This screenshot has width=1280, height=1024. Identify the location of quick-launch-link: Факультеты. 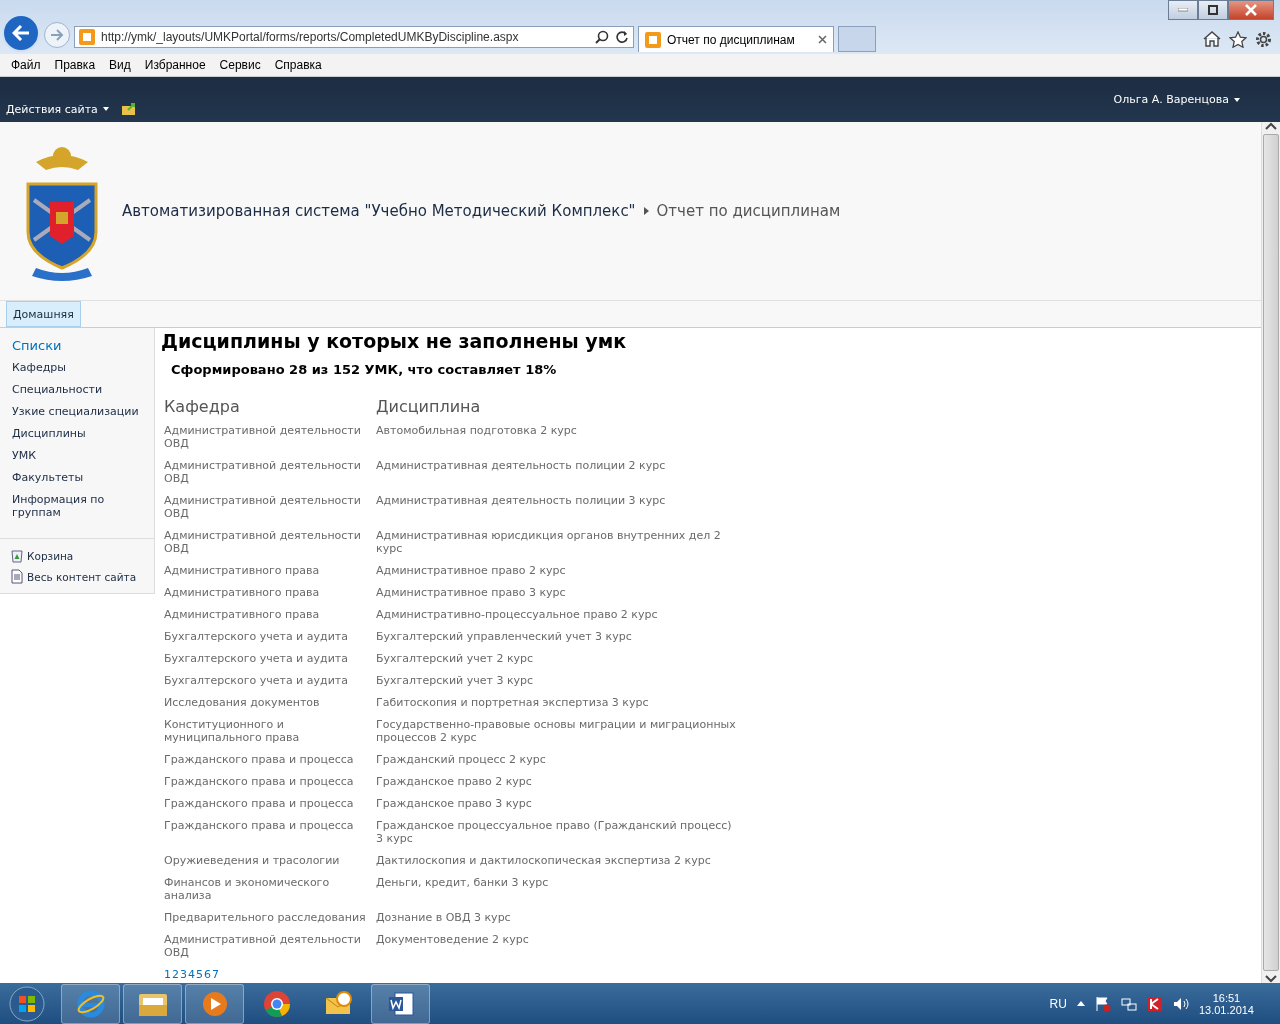
(77, 478).